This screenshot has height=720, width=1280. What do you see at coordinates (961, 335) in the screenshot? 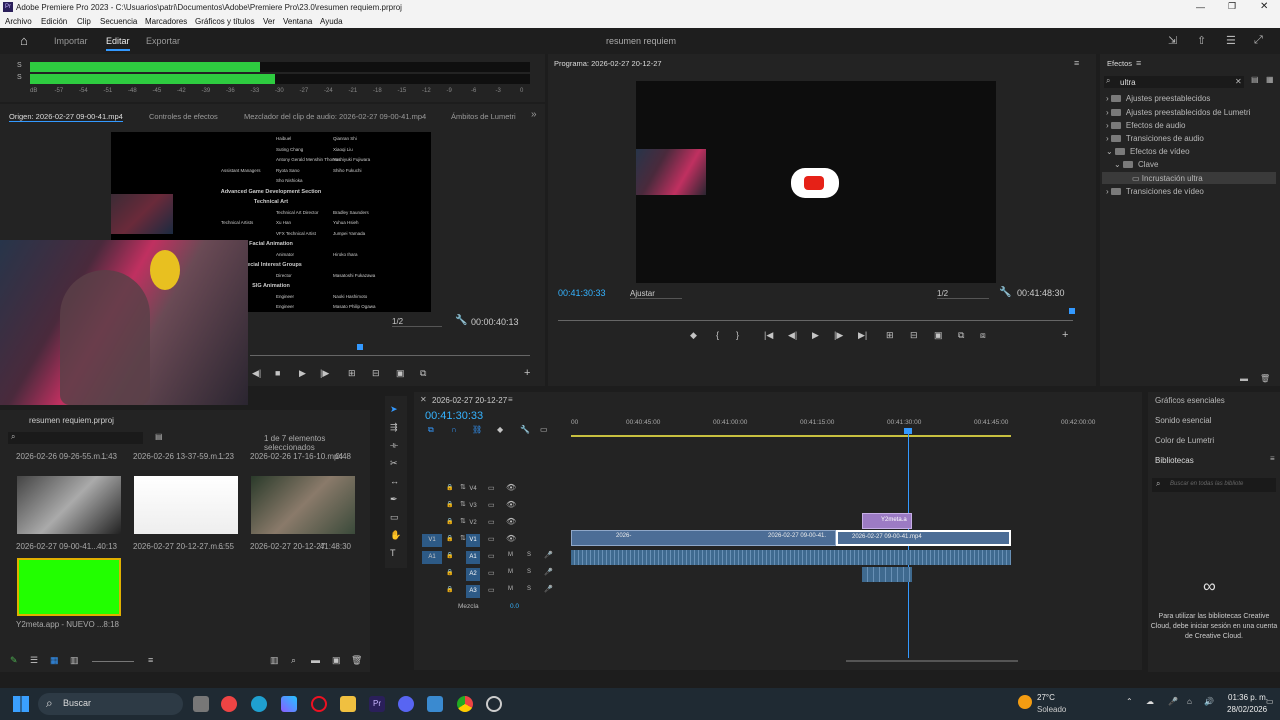
I see `compare-icon: ⧉` at bounding box center [961, 335].